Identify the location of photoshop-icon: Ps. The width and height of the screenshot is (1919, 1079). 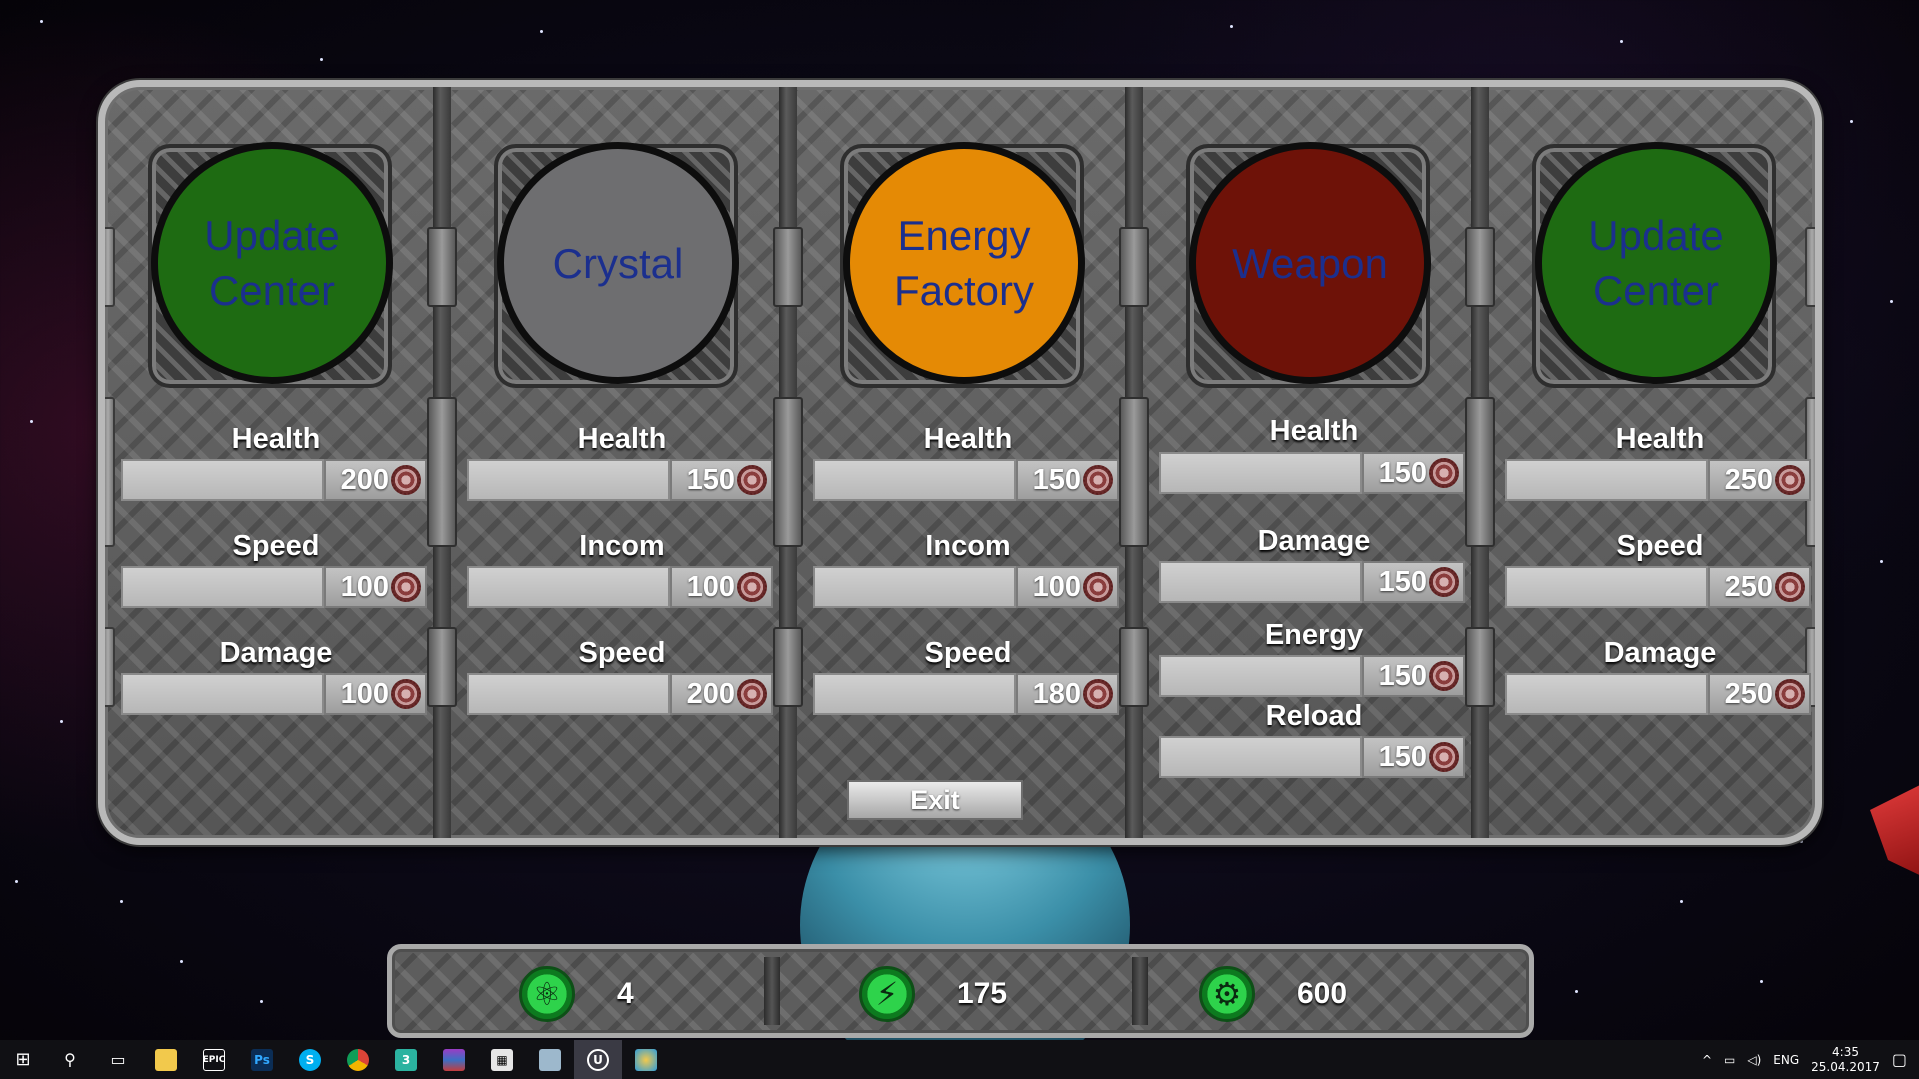
(262, 1059).